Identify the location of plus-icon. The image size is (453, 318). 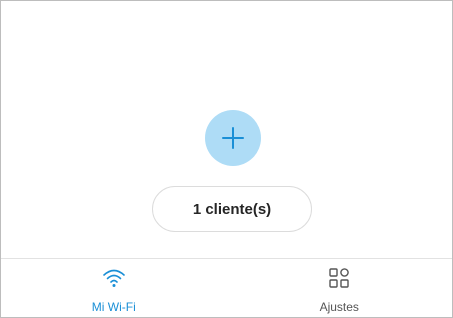
(233, 138).